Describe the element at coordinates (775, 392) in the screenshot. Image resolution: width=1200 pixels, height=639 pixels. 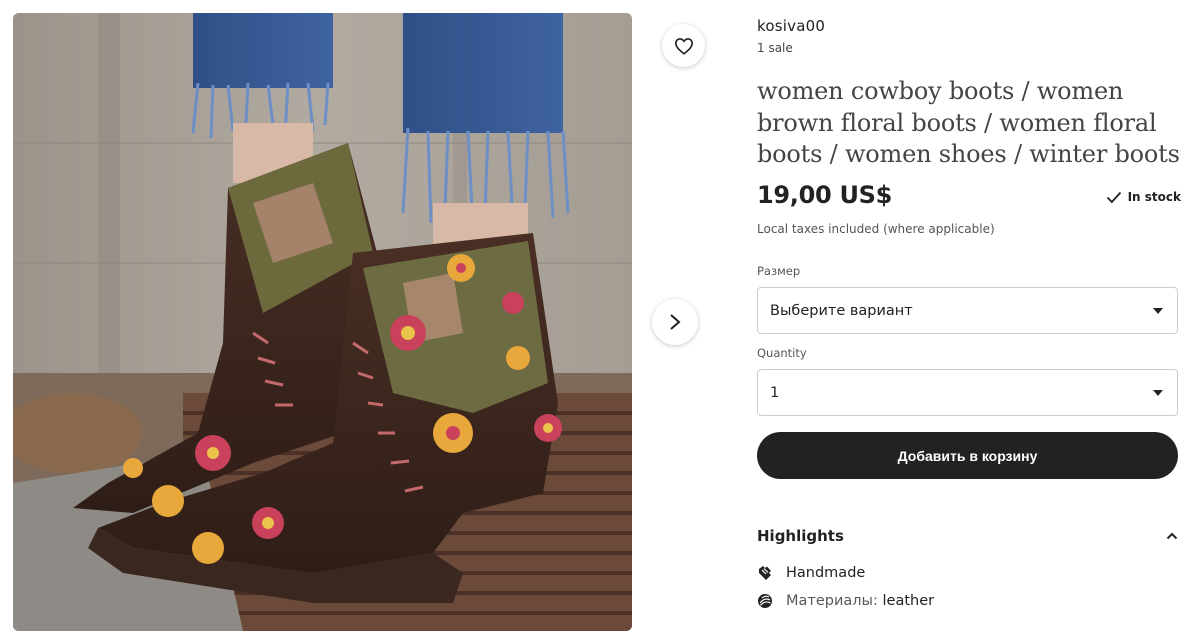
I see `quantity-select-value: 1` at that location.